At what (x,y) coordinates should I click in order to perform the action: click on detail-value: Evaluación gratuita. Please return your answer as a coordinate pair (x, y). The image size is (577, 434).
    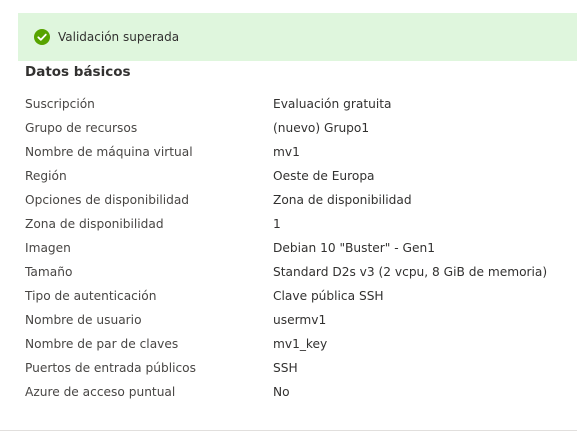
    Looking at the image, I should click on (332, 104).